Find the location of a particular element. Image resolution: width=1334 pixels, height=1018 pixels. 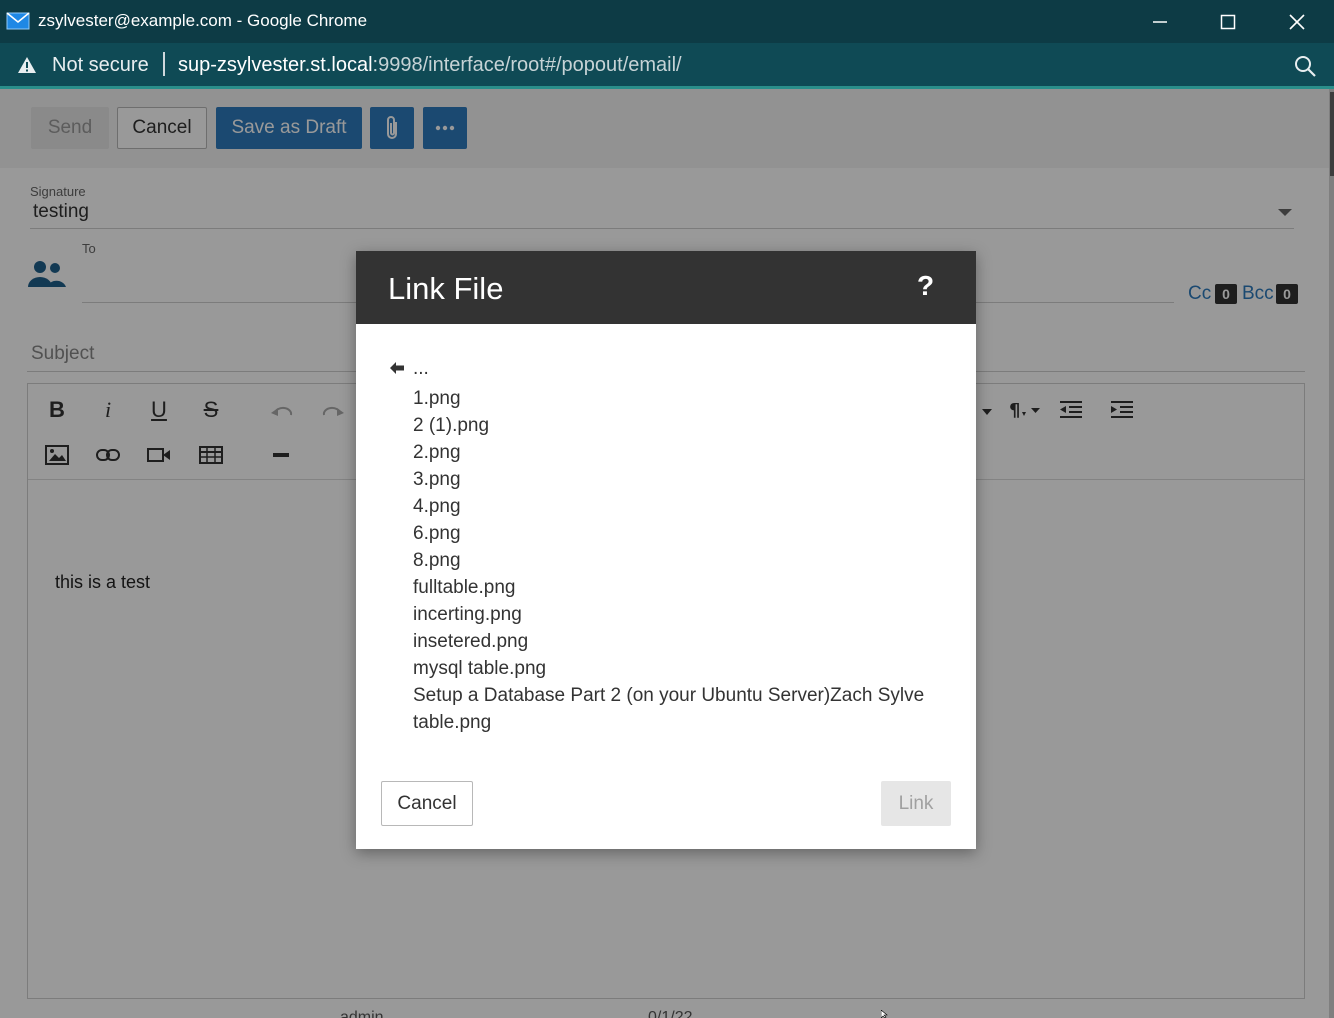

file-list-item: 6.png is located at coordinates (668, 533).